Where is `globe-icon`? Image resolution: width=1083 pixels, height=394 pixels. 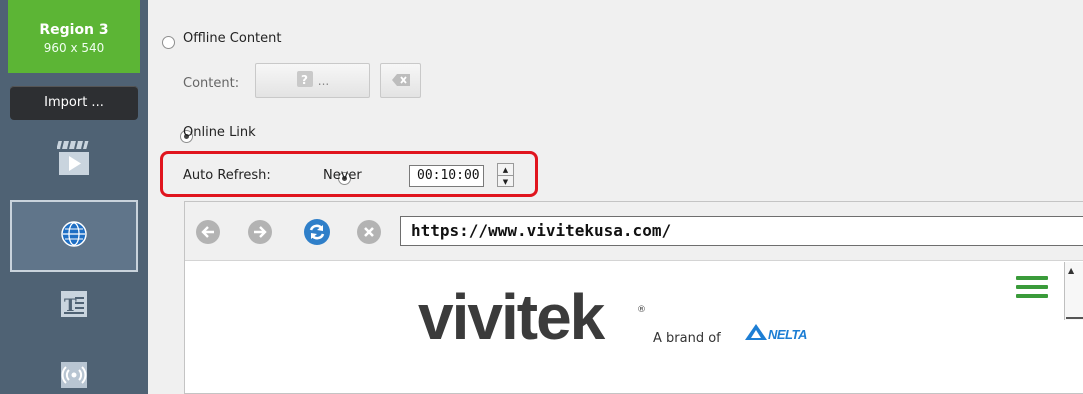 globe-icon is located at coordinates (74, 236).